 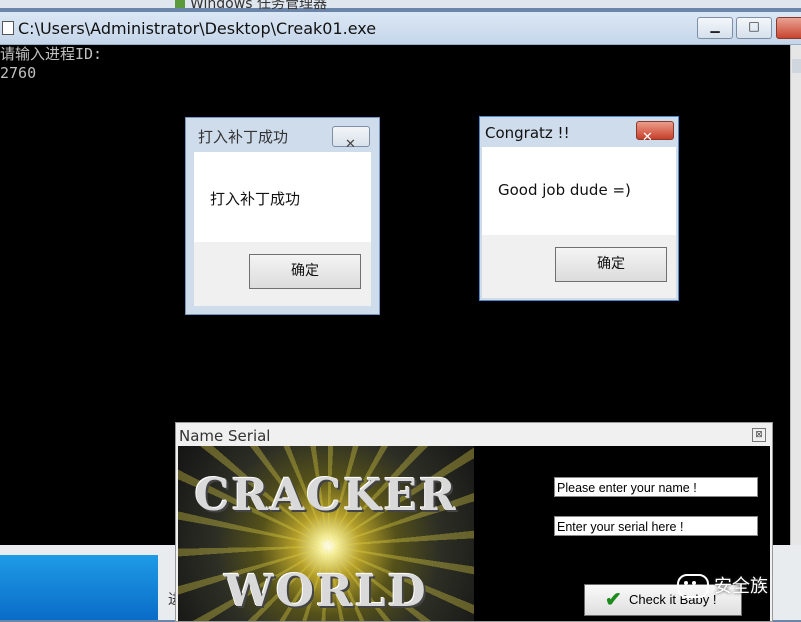 What do you see at coordinates (693, 586) in the screenshot?
I see `wechat-icon` at bounding box center [693, 586].